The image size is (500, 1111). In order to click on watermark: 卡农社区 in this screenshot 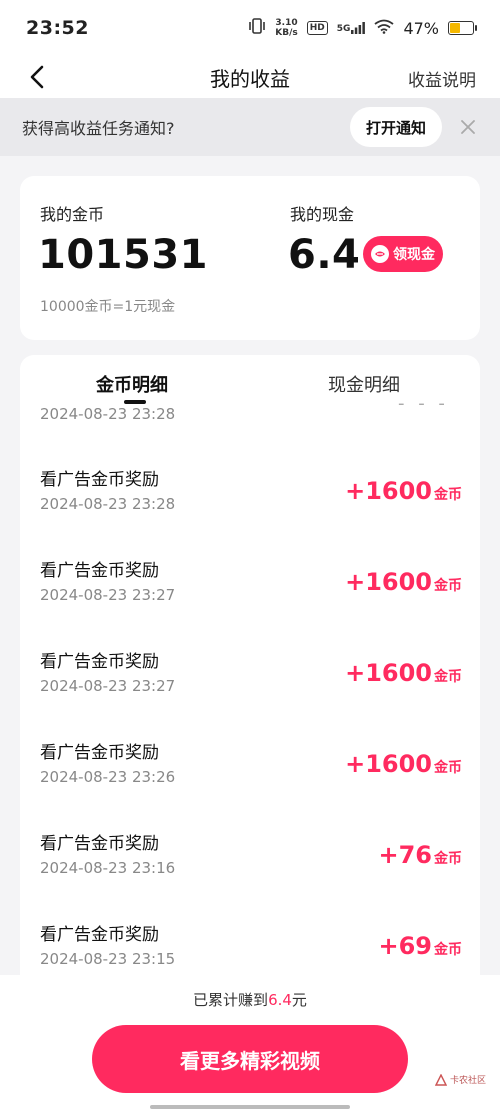, I will do `click(460, 1079)`.